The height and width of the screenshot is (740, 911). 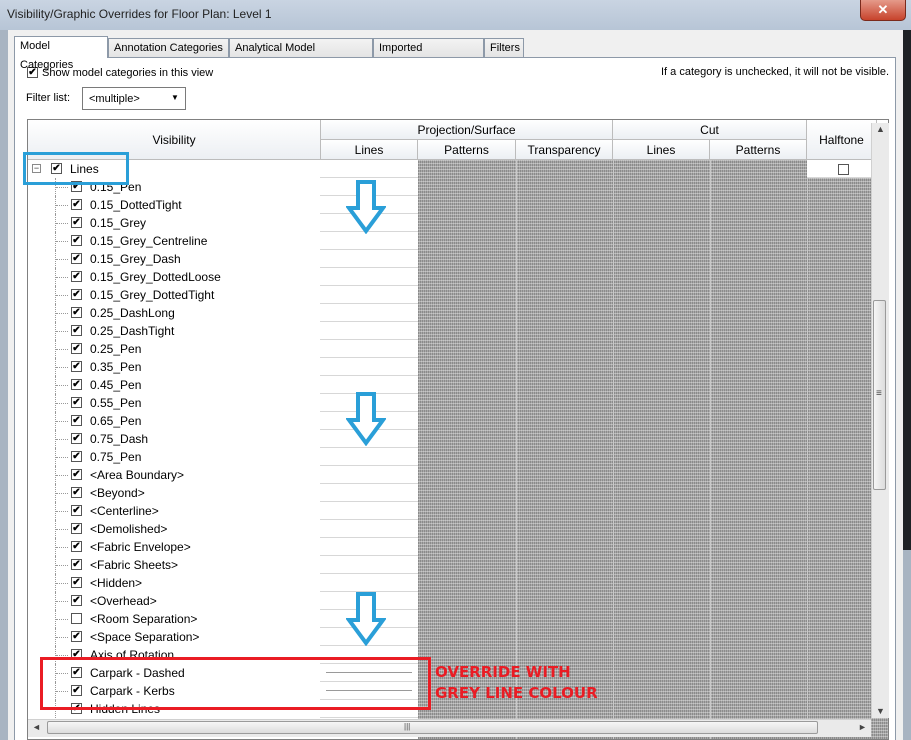 I want to click on close-icon: ✕, so click(x=883, y=9).